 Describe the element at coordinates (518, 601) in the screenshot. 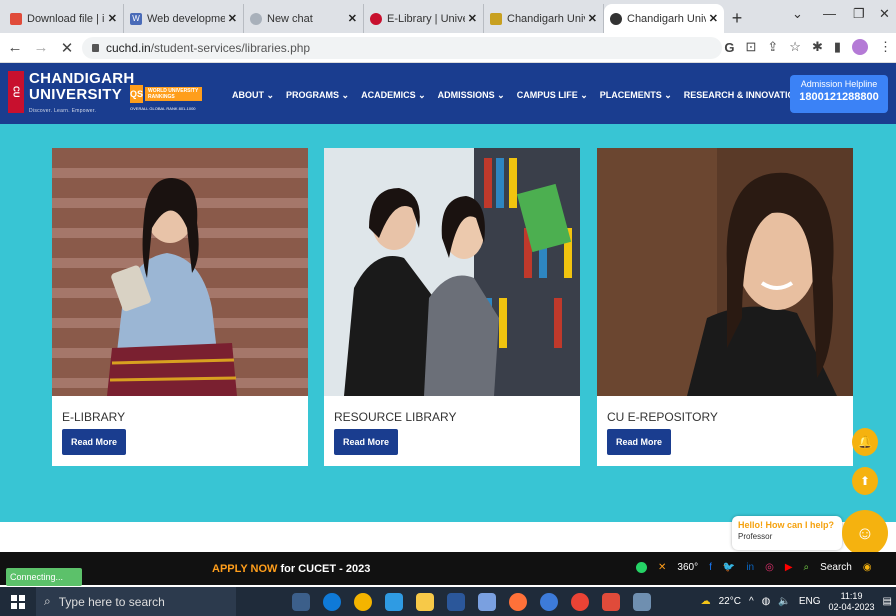

I see `firefox-icon` at that location.